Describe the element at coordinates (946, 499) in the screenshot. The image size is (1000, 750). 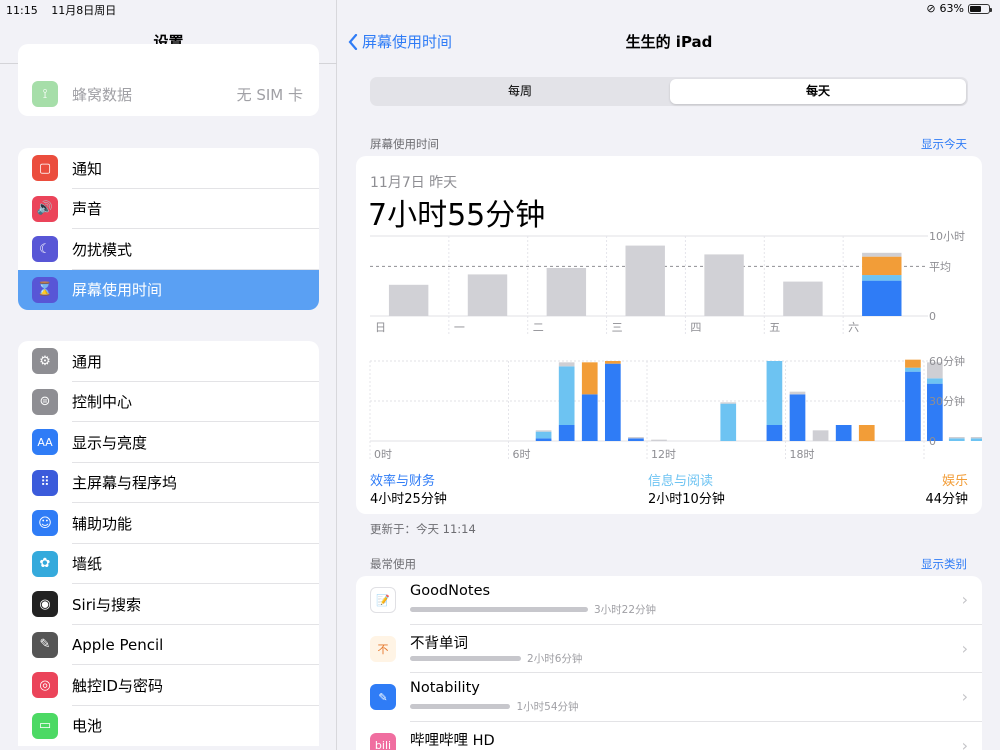
I see `legend-category-time: 44分钟` at that location.